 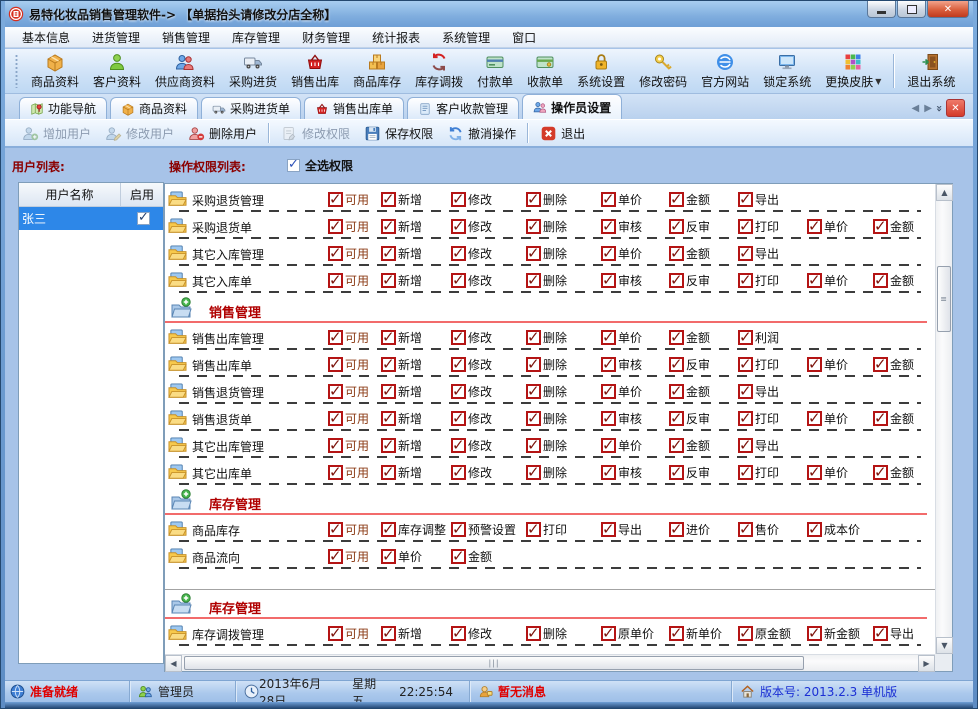 I want to click on scroll-left-icon: ◀, so click(x=173, y=663).